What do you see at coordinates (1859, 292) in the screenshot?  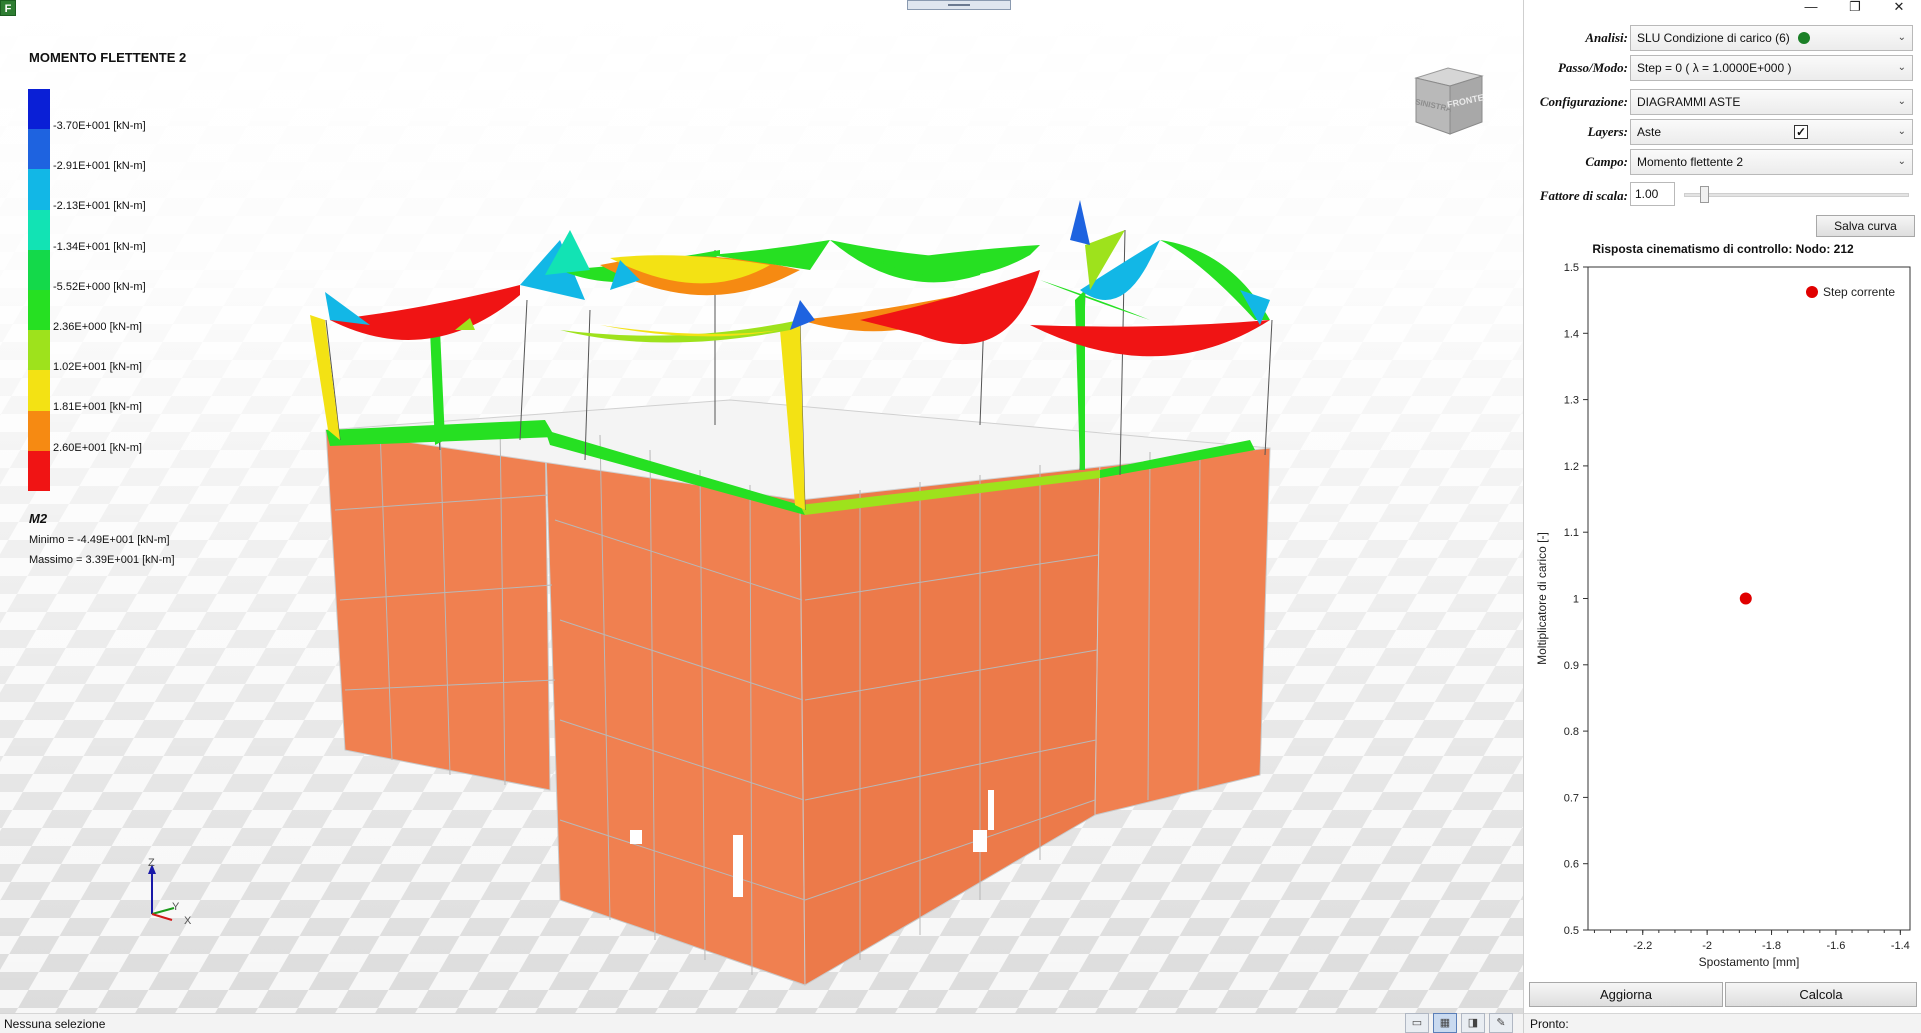 I see `legend-entry: Step corrente` at bounding box center [1859, 292].